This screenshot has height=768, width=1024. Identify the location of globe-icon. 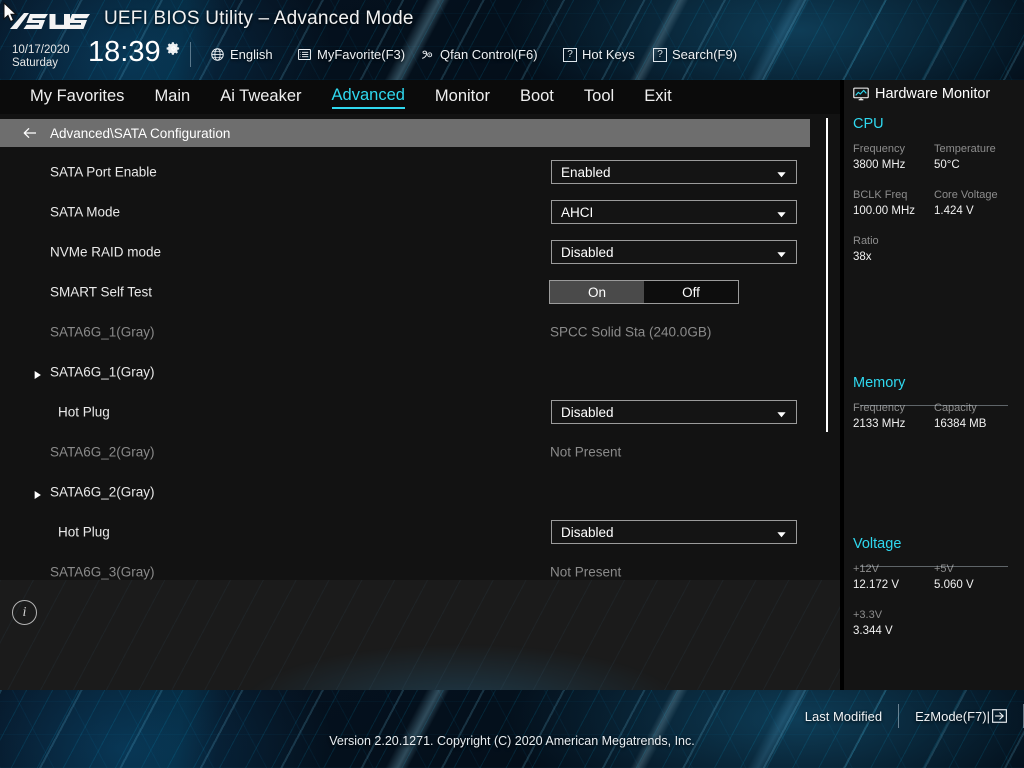
(217, 54).